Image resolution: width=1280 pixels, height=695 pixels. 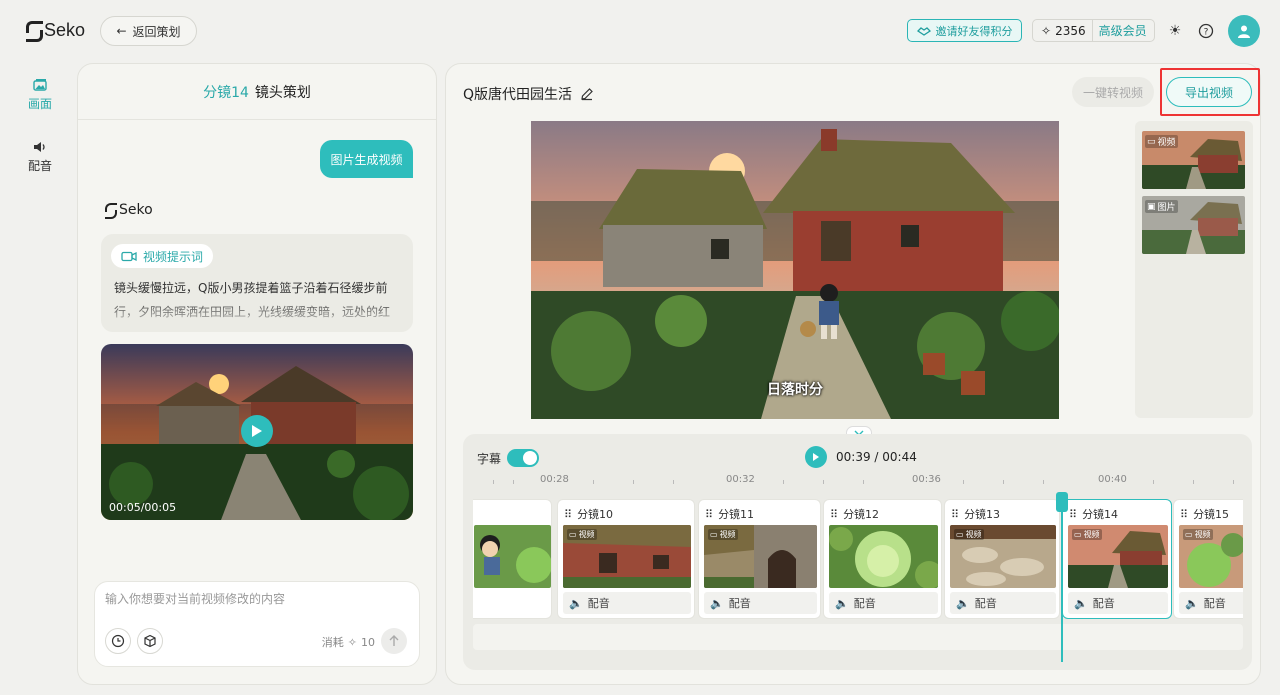 What do you see at coordinates (226, 93) in the screenshot?
I see `shot-number: 分镜14` at bounding box center [226, 93].